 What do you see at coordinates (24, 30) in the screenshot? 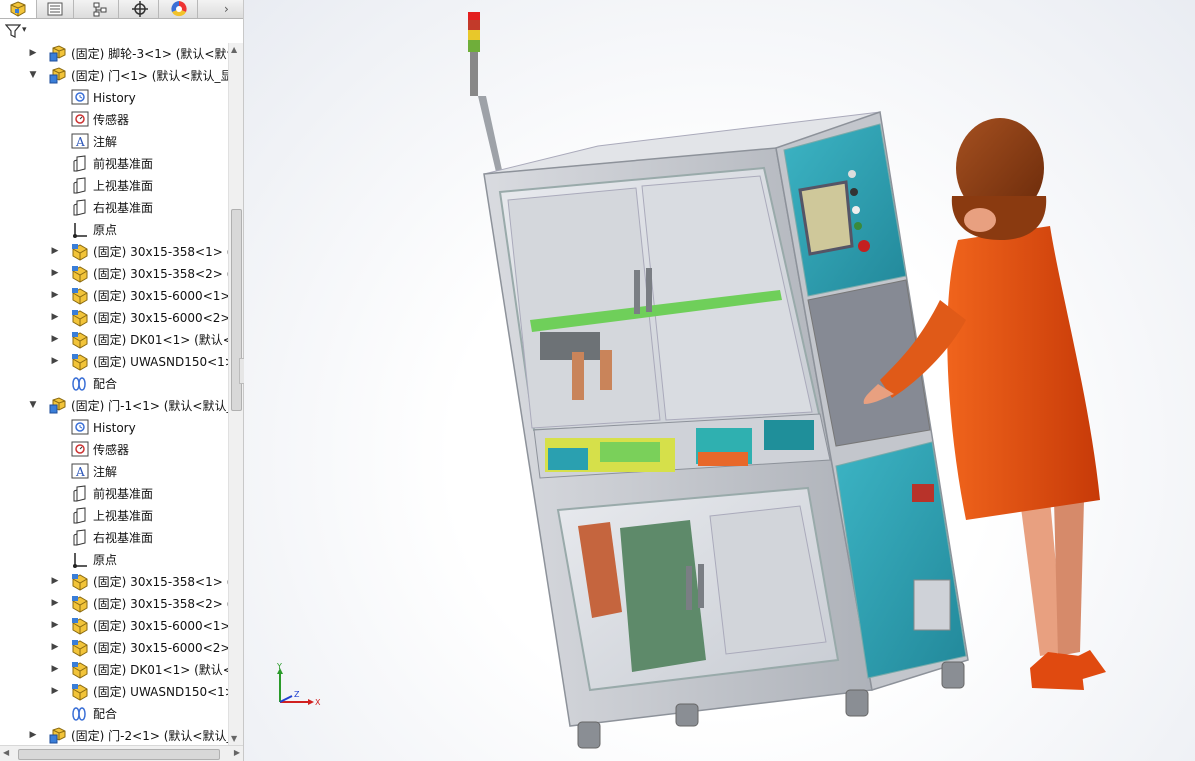
I see `filter-dropdown-arrow: ▾` at bounding box center [24, 30].